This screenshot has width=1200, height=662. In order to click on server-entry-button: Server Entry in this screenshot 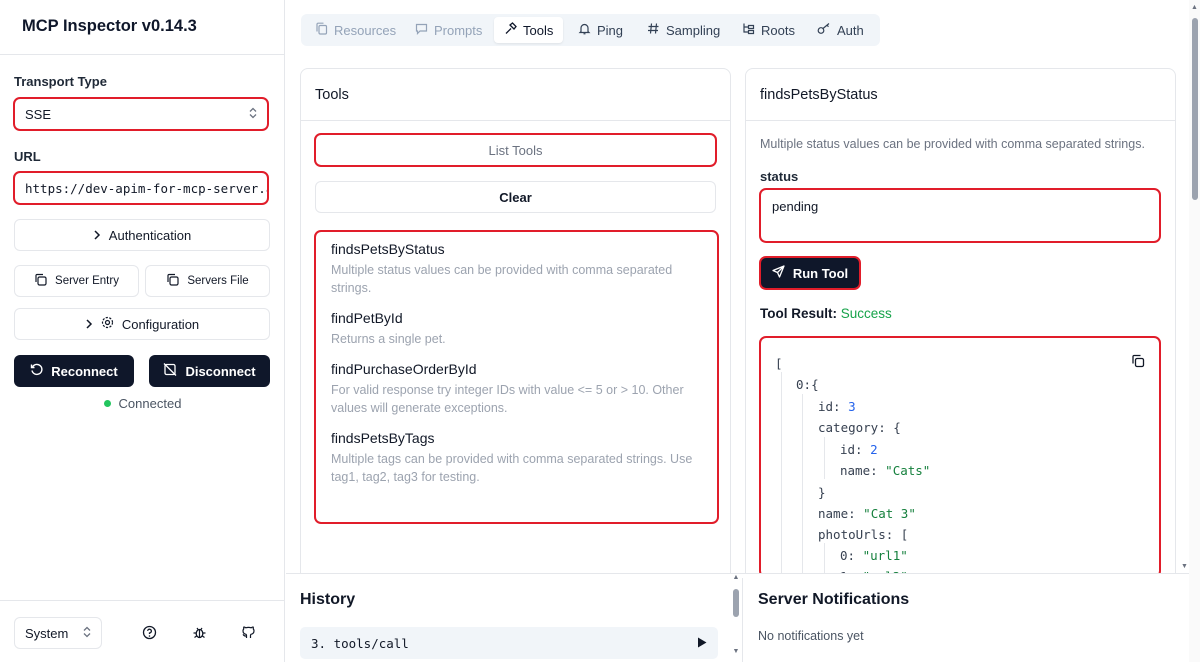, I will do `click(76, 281)`.